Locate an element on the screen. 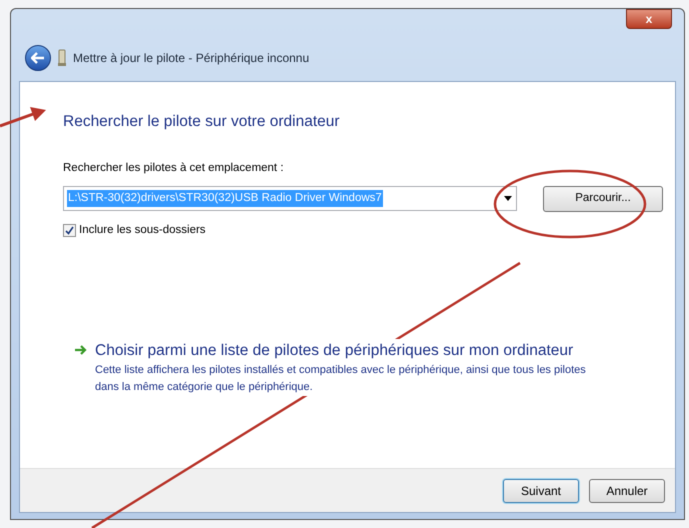 The height and width of the screenshot is (528, 689). annotation-arrow is located at coordinates (23, 117).